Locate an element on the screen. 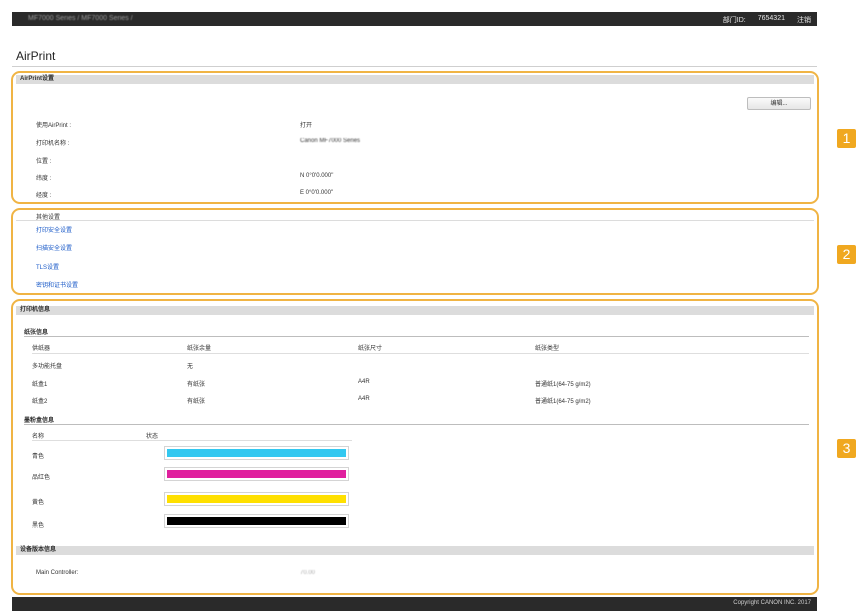 This screenshot has width=864, height=616. toner-bar-cyan is located at coordinates (256, 453).